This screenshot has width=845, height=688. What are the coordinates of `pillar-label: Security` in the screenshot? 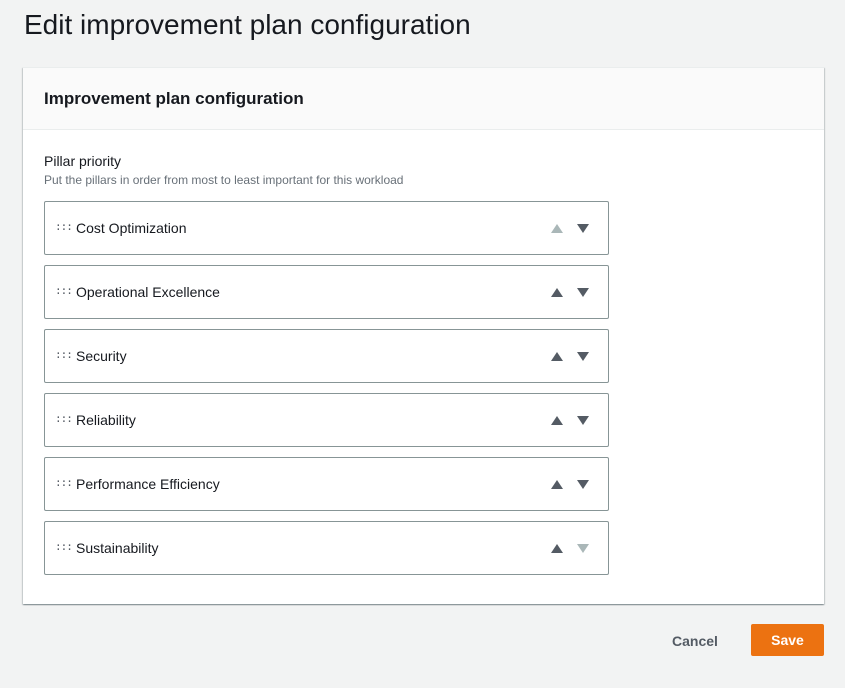 It's located at (101, 356).